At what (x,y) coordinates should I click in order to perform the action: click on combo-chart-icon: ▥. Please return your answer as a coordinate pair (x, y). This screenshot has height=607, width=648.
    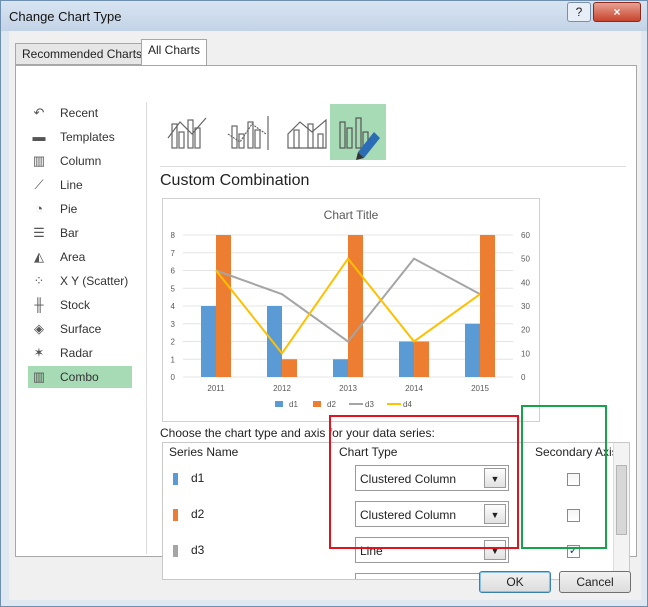
    Looking at the image, I should click on (39, 376).